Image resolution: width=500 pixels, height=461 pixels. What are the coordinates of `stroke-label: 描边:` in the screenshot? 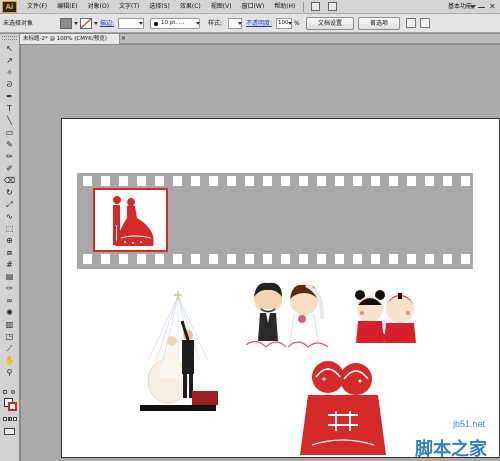 It's located at (107, 23).